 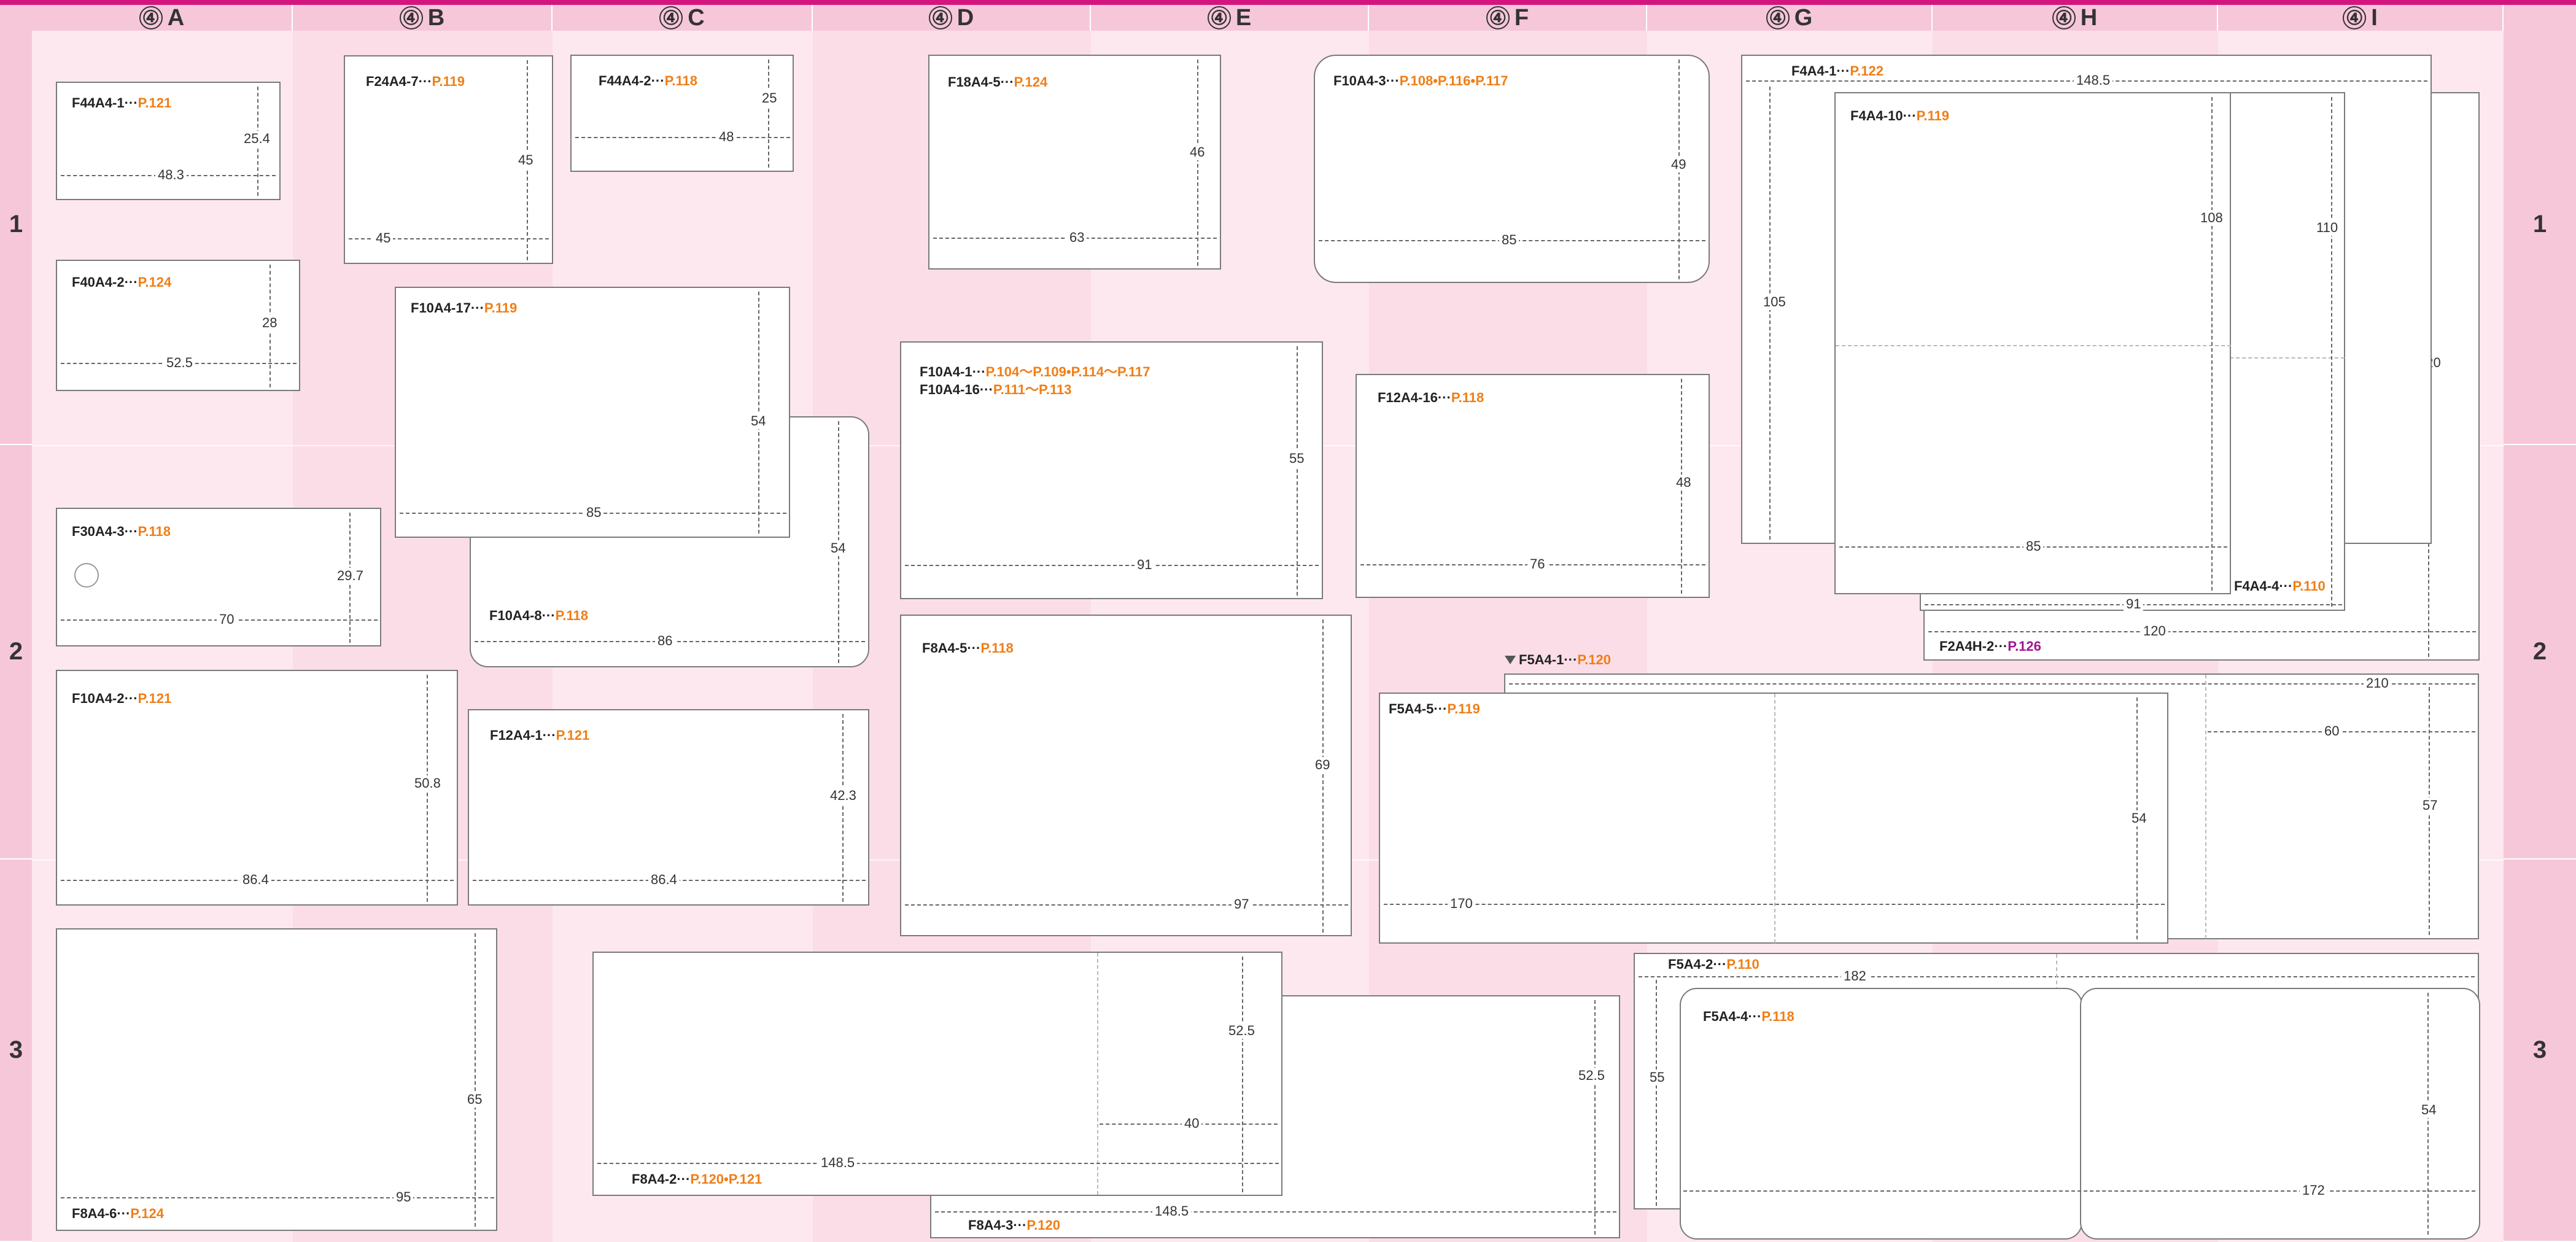 What do you see at coordinates (162, 18) in the screenshot?
I see `column-header-a: ④A` at bounding box center [162, 18].